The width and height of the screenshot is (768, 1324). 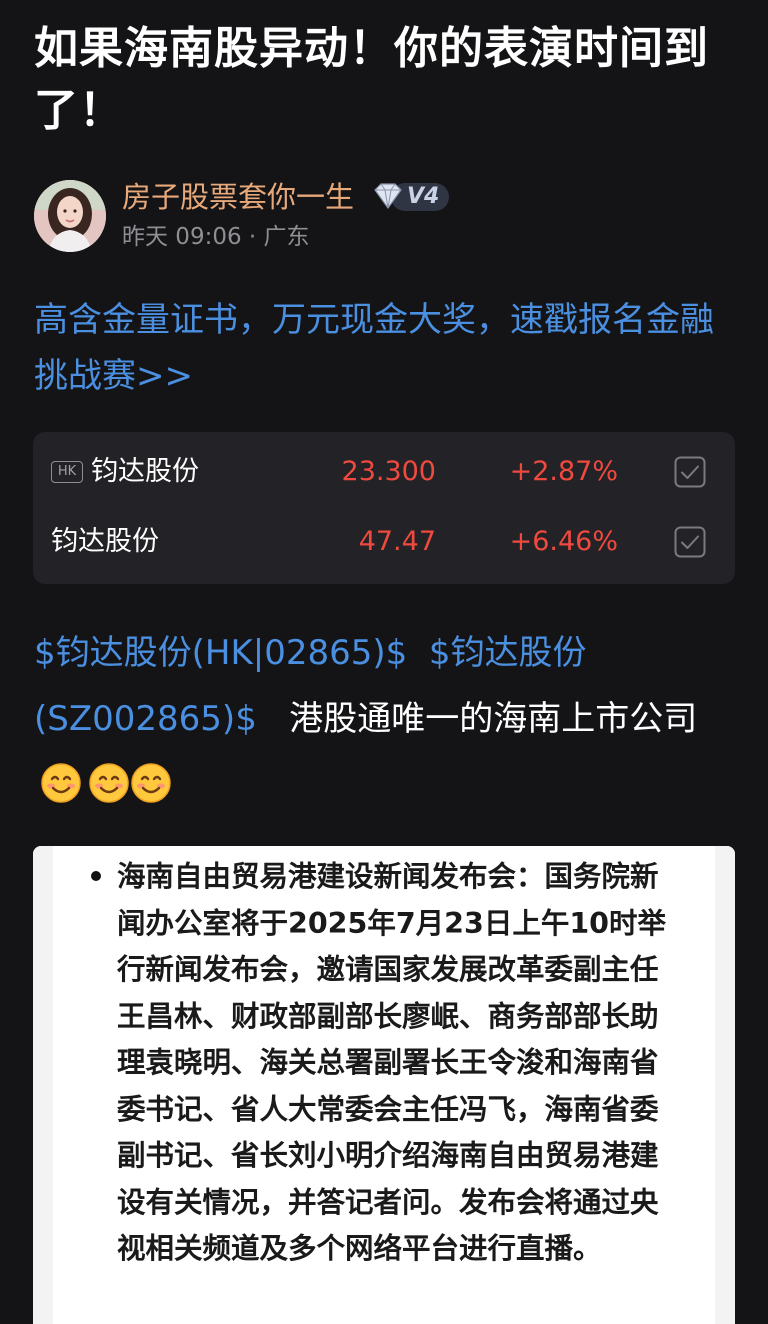 What do you see at coordinates (384, 218) in the screenshot?
I see `author-row: 房子股票套你一生 V4 昨天 09:06 · 广东` at bounding box center [384, 218].